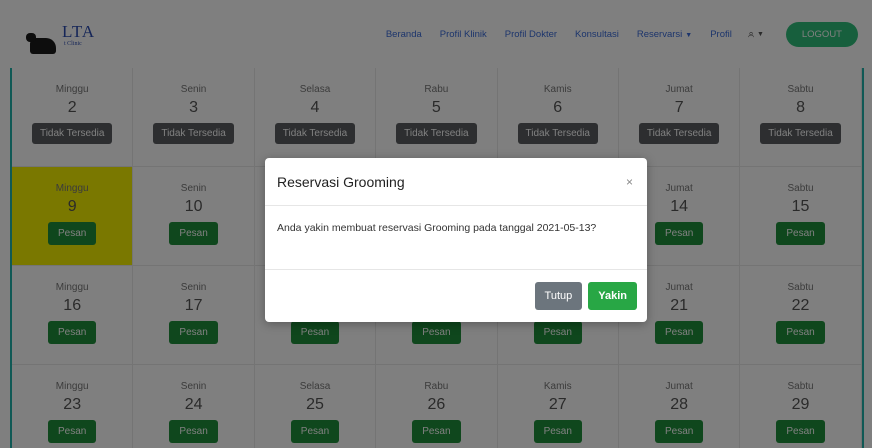 The image size is (872, 448). I want to click on close-icon: ×, so click(629, 182).